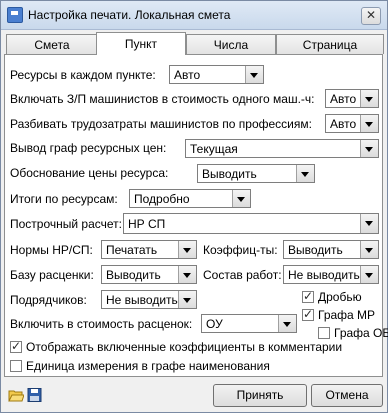 Image resolution: width=388 pixels, height=413 pixels. Describe the element at coordinates (16, 366) in the screenshot. I see `unit-in-name-column-checkbox` at that location.